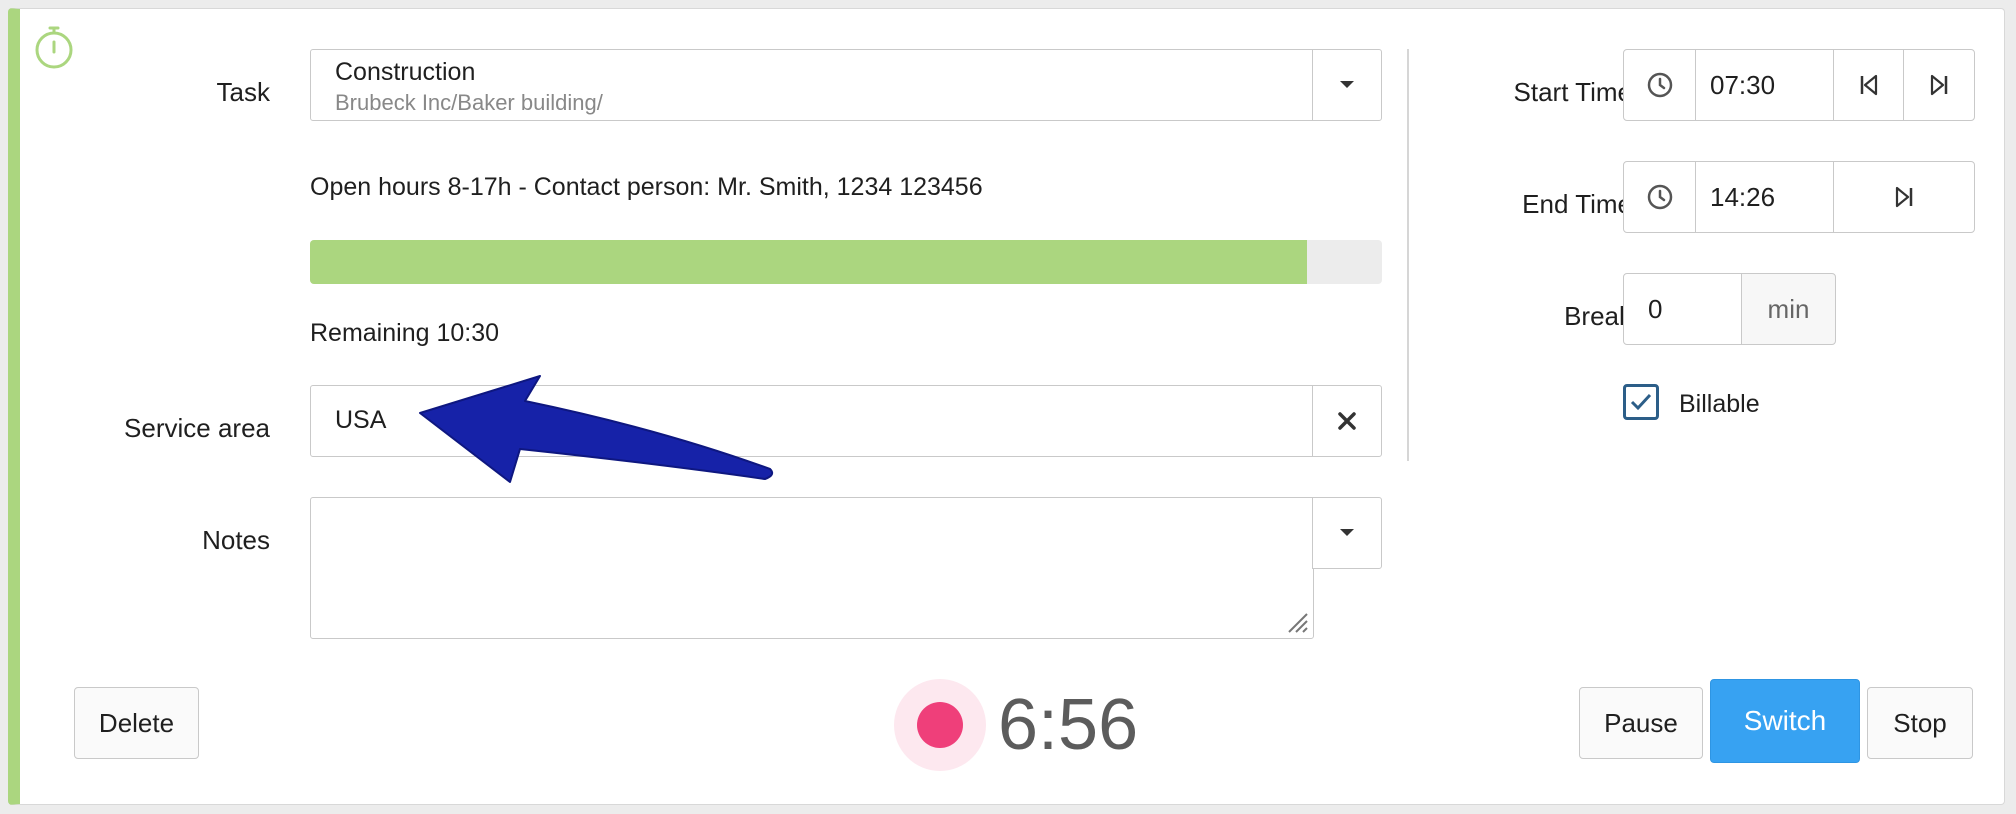 The height and width of the screenshot is (814, 2016). I want to click on elapsed-timer: 6:56, so click(1068, 725).